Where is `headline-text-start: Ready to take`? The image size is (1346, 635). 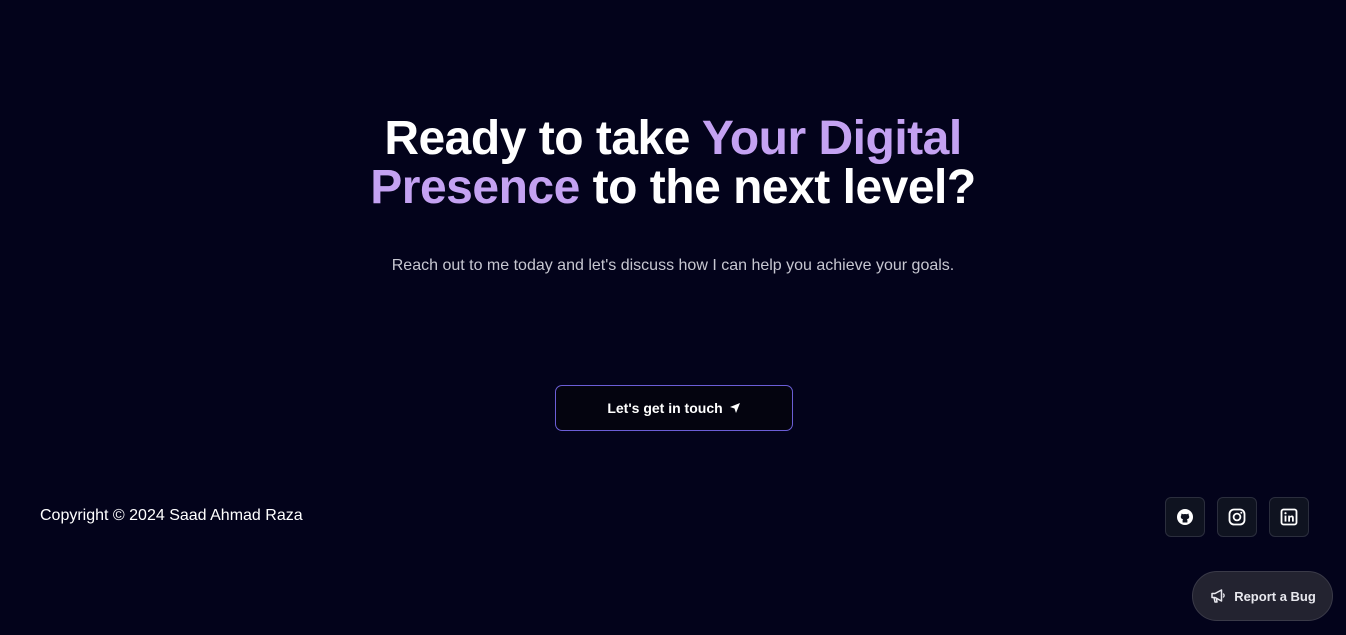
headline-text-start: Ready to take is located at coordinates (543, 138).